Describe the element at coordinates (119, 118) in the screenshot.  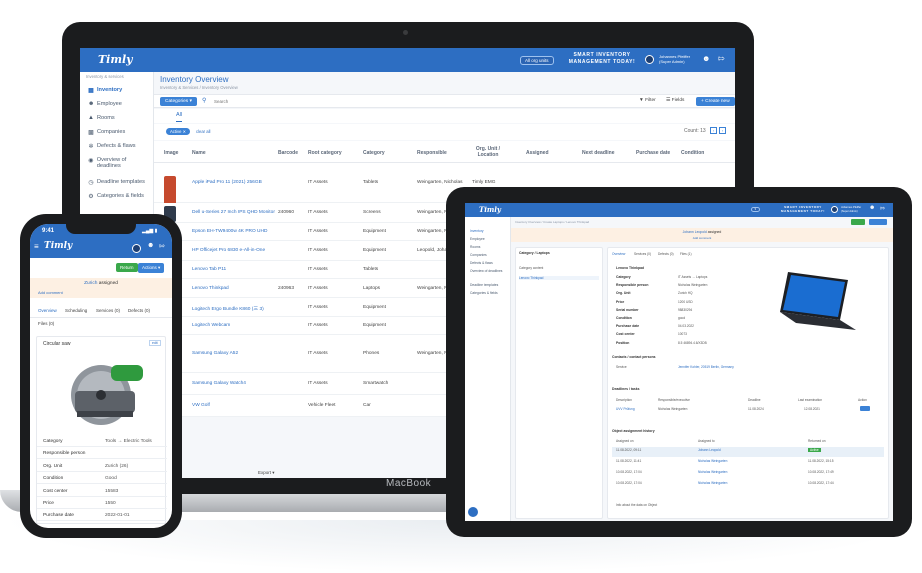
I see `sidebar-item-rooms: ▲ Rooms` at that location.